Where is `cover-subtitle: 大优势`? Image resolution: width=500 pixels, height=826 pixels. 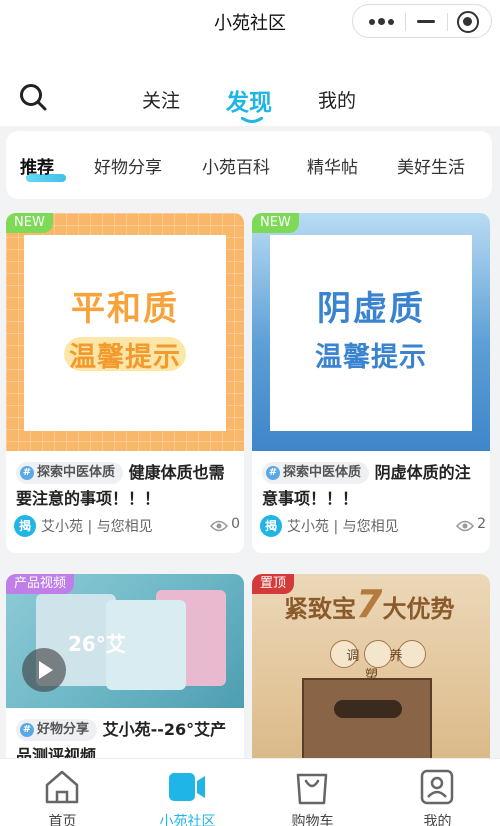
cover-subtitle: 大优势 is located at coordinates (418, 609).